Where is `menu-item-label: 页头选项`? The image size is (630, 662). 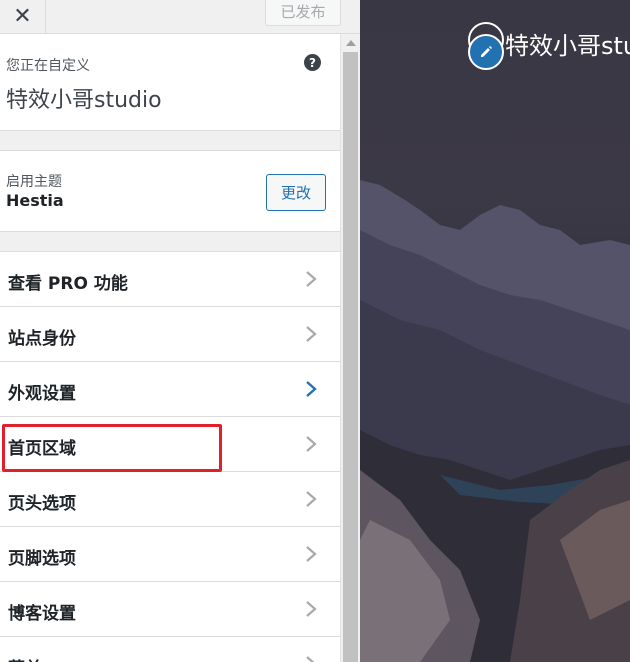
menu-item-label: 页头选项 is located at coordinates (42, 504).